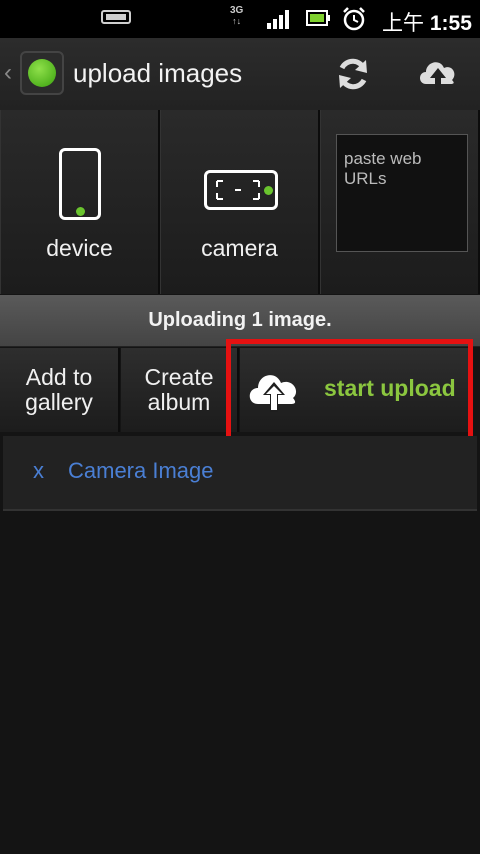 The height and width of the screenshot is (854, 480). What do you see at coordinates (158, 73) in the screenshot?
I see `page-title: upload images` at bounding box center [158, 73].